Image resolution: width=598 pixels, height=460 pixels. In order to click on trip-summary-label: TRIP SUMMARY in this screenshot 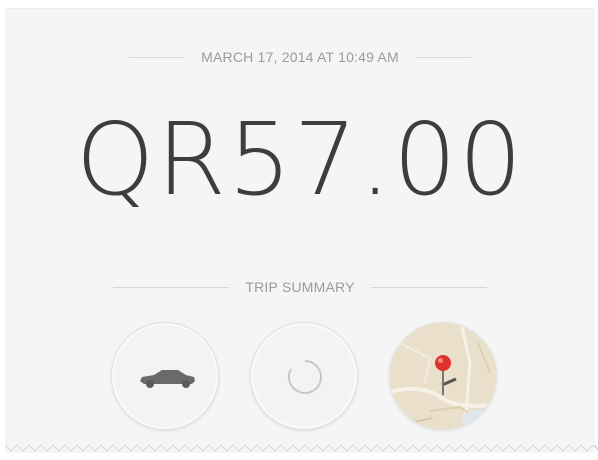, I will do `click(300, 287)`.